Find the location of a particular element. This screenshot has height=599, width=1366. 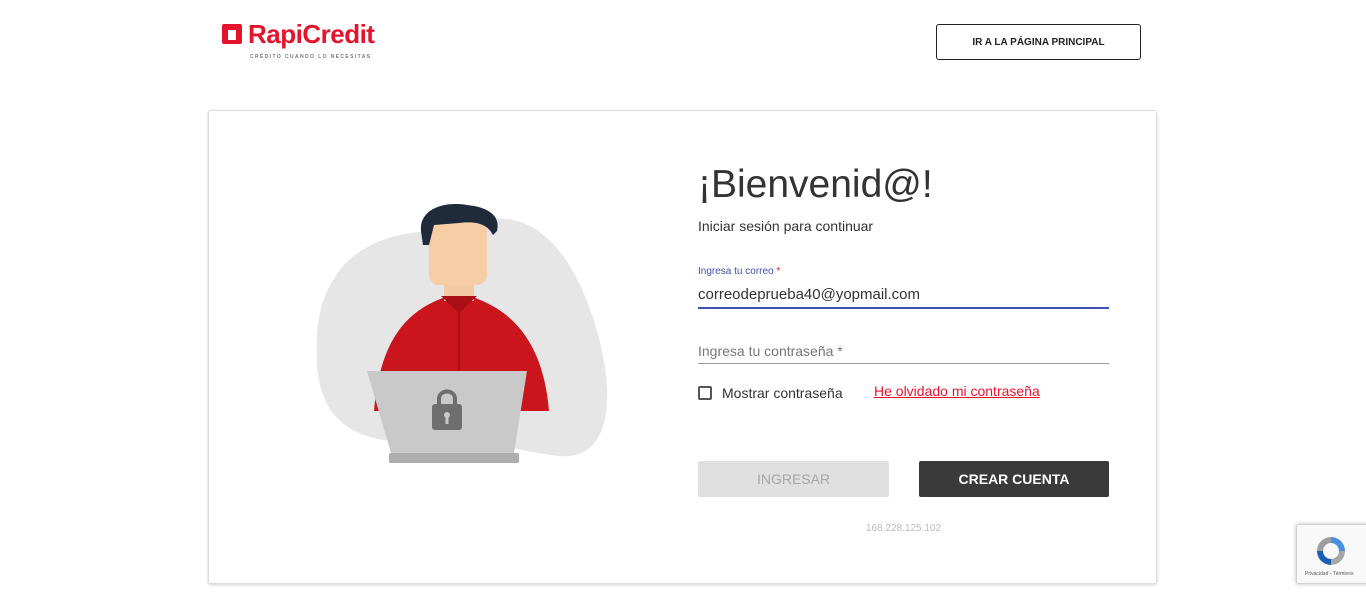

create-account-button: CREAR CUENTA is located at coordinates (1014, 479).